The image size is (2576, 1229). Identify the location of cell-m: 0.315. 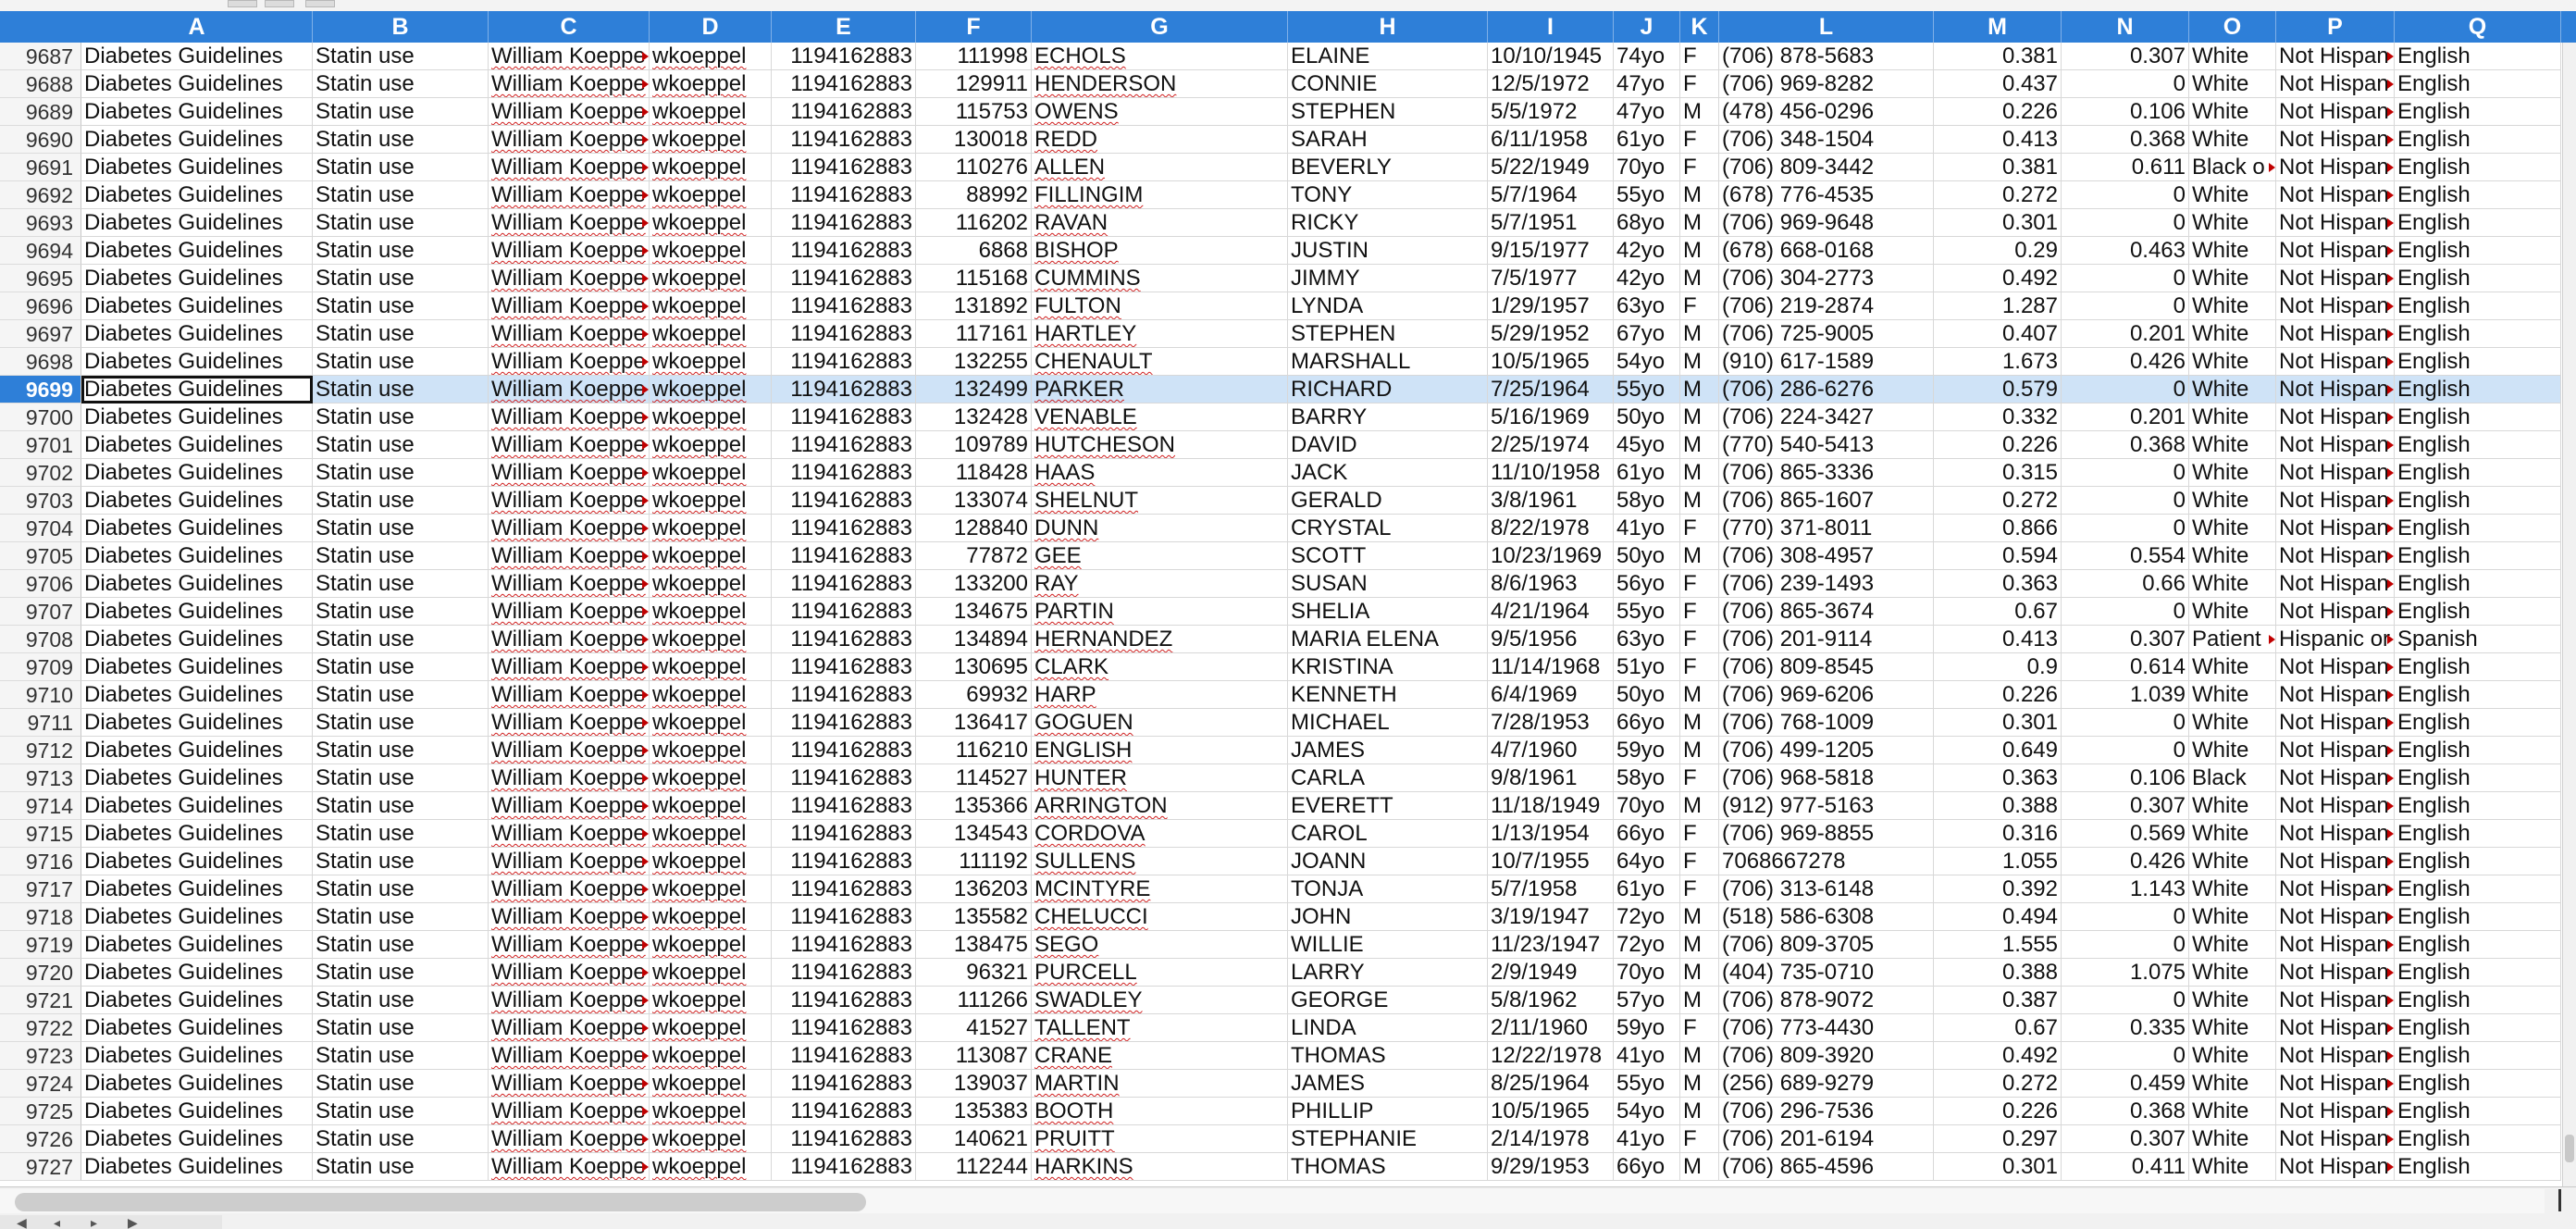
(1998, 473).